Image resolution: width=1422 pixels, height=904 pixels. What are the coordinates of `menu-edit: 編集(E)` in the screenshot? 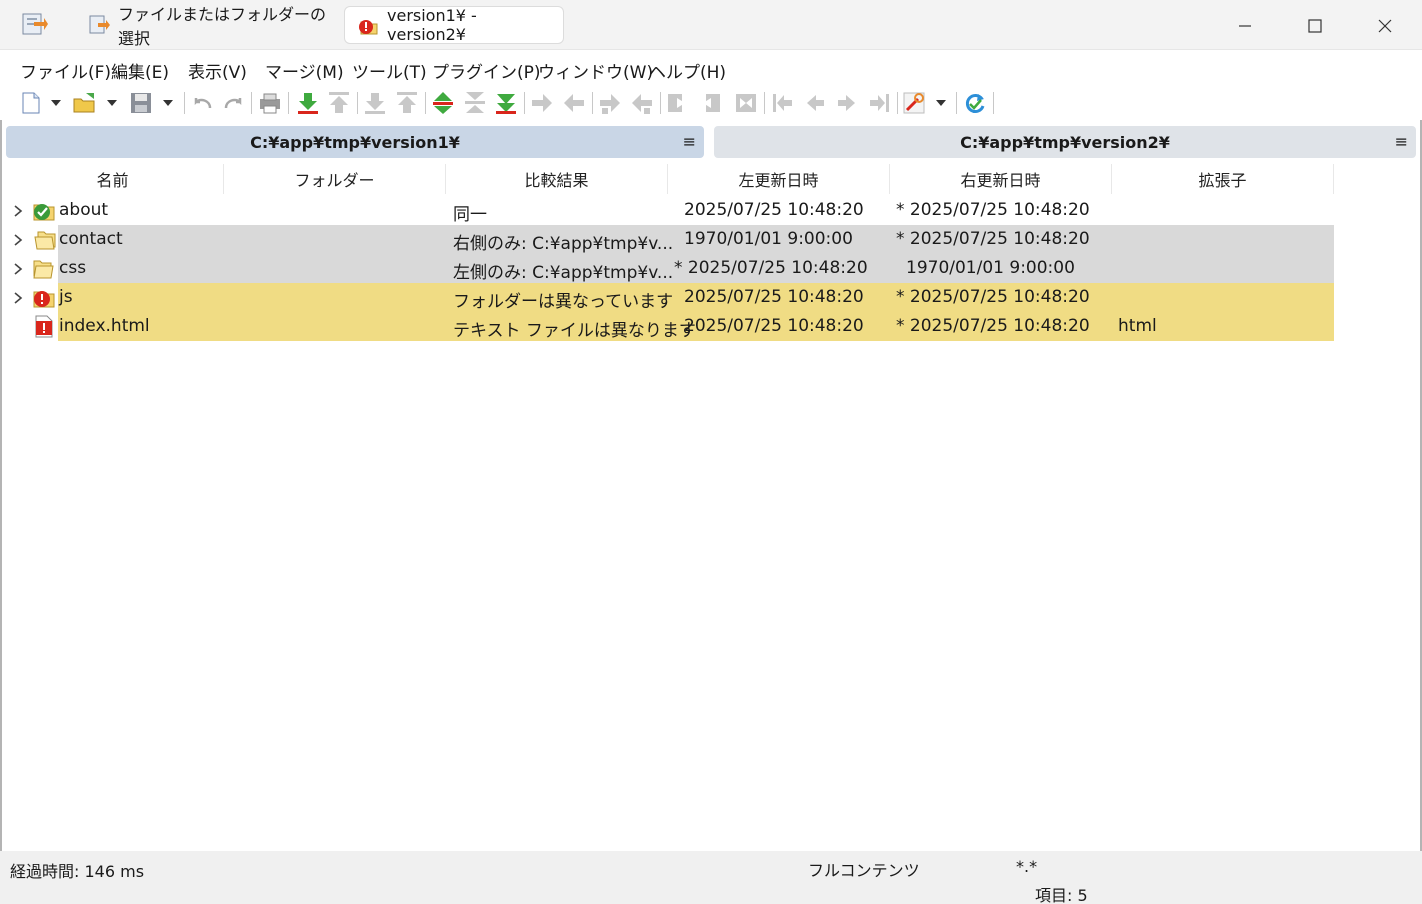 It's located at (140, 70).